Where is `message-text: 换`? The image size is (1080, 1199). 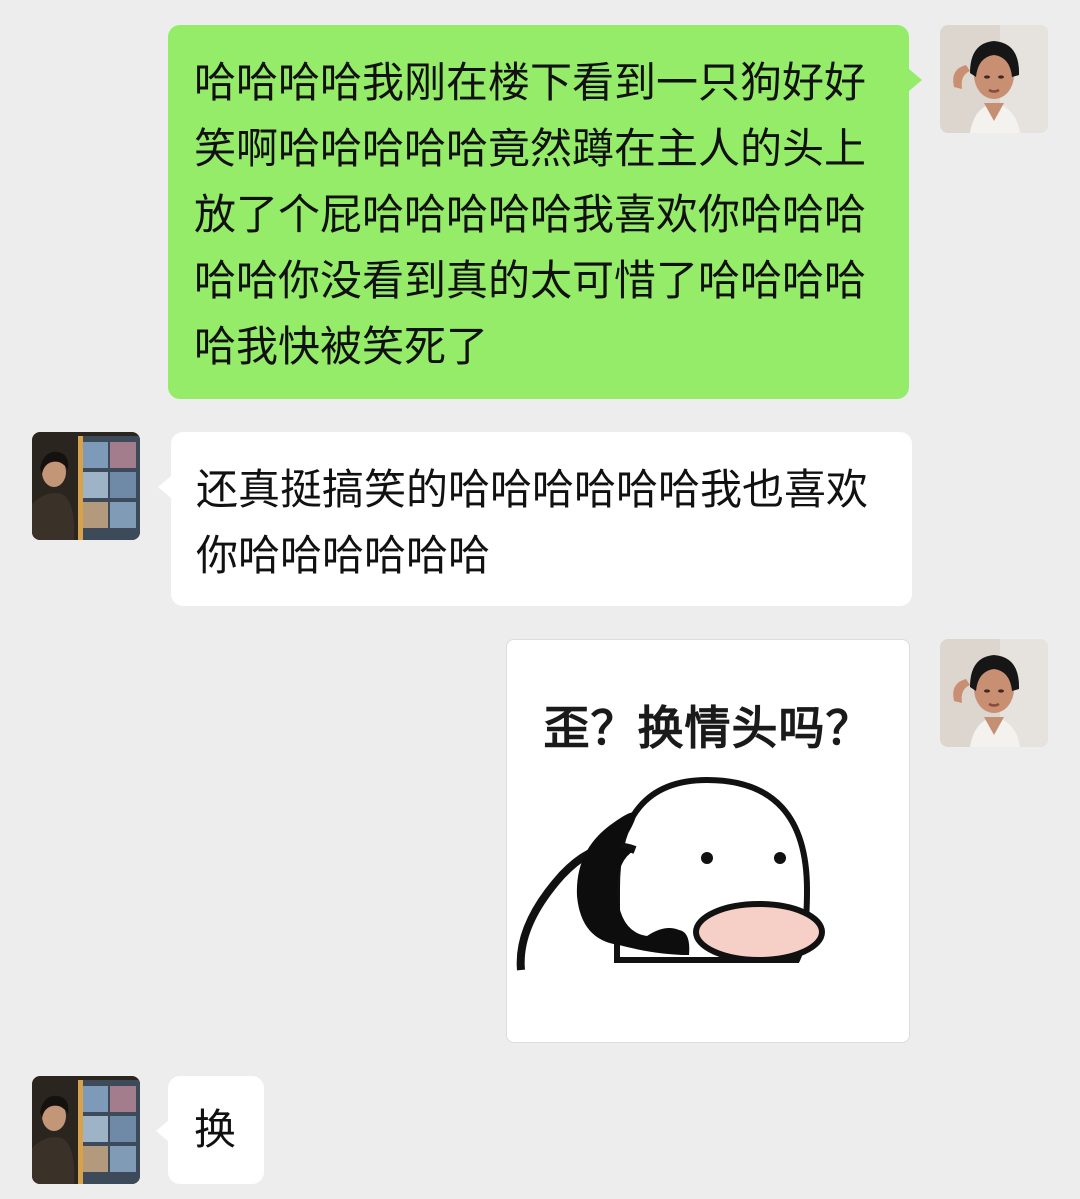 message-text: 换 is located at coordinates (215, 1129).